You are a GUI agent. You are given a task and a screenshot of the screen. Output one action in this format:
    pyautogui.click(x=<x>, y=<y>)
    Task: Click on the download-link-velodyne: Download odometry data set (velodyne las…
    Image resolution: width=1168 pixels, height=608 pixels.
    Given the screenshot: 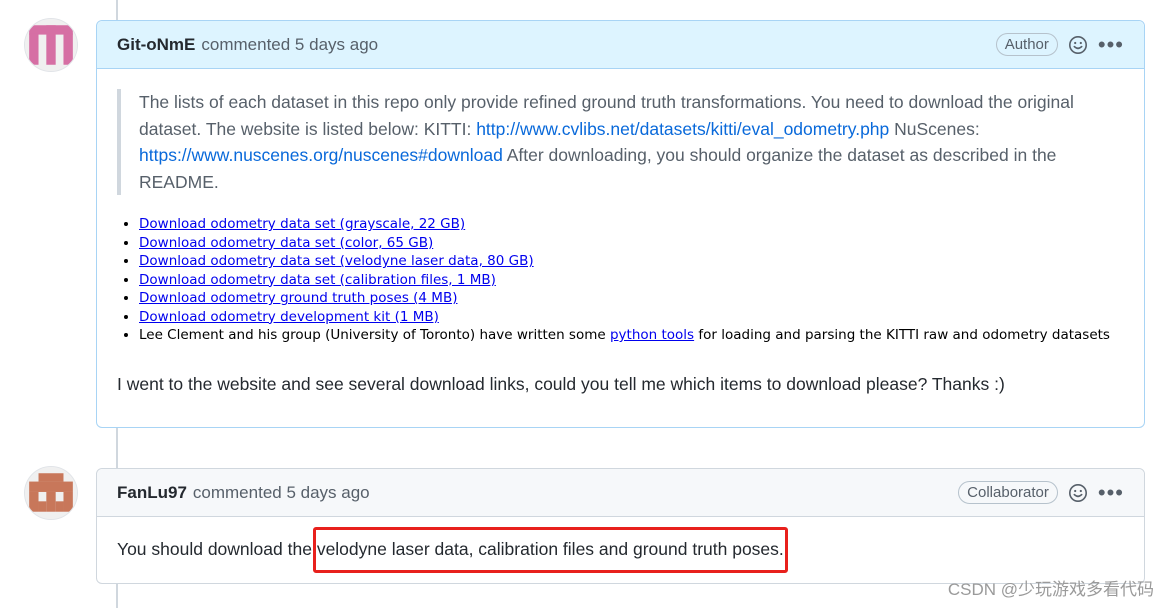 What is the action you would take?
    pyautogui.click(x=336, y=261)
    